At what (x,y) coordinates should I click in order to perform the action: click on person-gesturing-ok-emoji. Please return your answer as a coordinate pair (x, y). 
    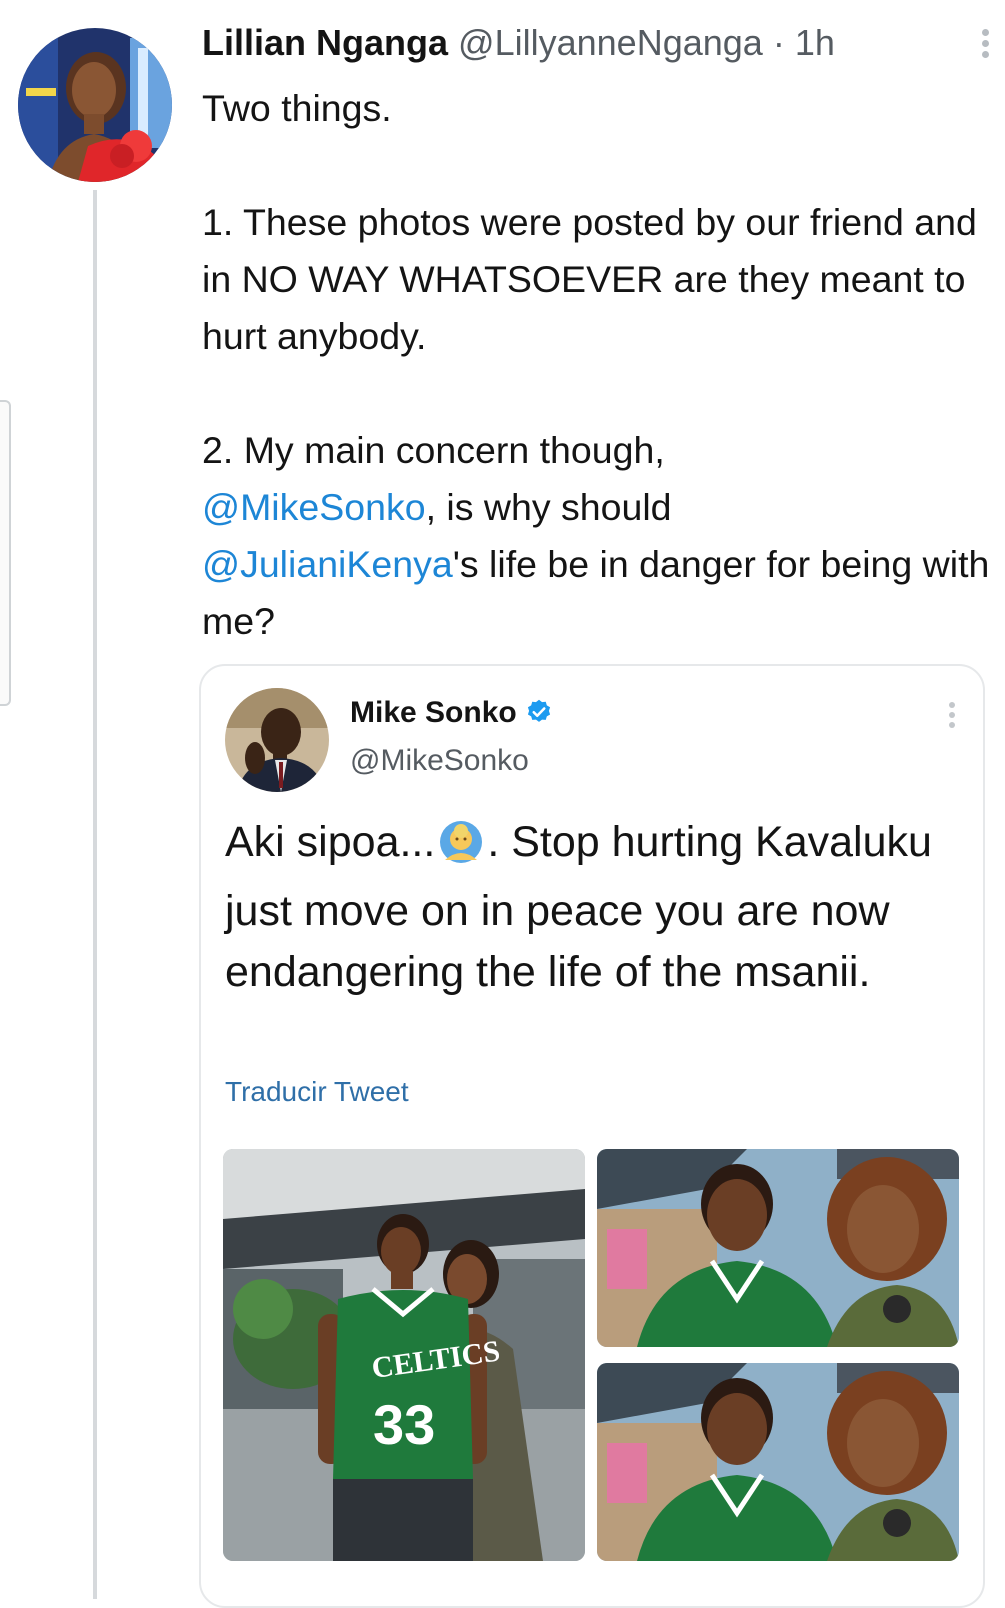
    Looking at the image, I should click on (461, 850).